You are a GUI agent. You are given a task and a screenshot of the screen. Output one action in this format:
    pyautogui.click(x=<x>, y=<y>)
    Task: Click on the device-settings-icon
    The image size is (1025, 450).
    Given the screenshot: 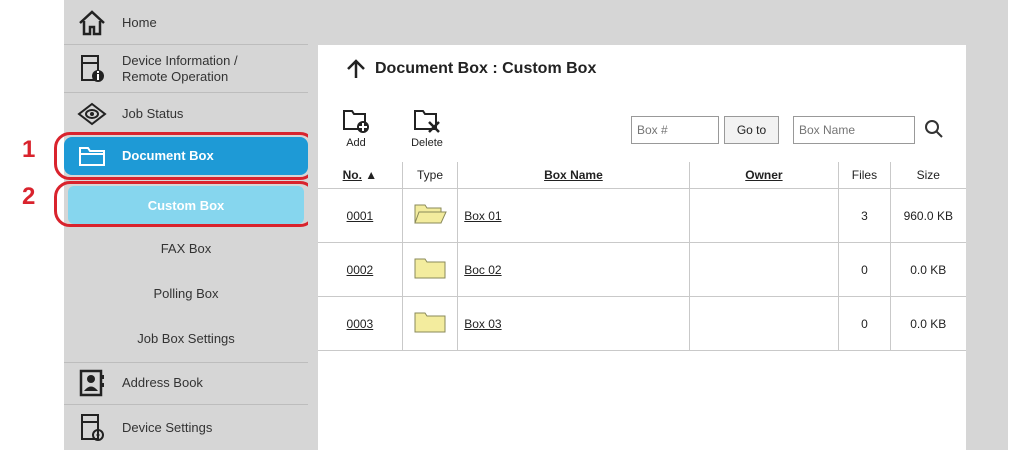 What is the action you would take?
    pyautogui.click(x=92, y=428)
    